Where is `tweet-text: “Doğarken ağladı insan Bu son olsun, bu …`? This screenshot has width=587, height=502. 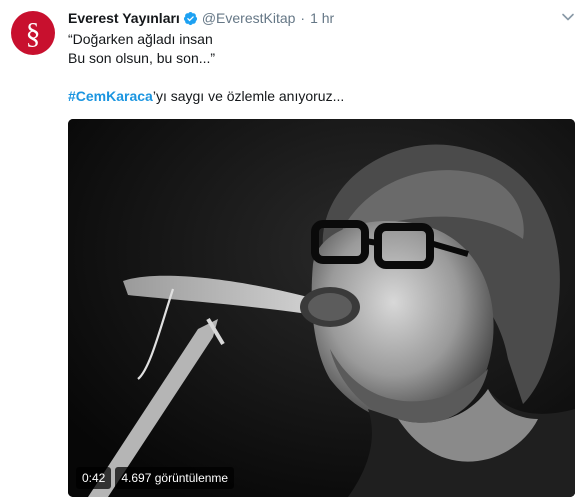
tweet-text: “Doğarken ağladı insan Bu son olsun, bu … is located at coordinates (318, 68).